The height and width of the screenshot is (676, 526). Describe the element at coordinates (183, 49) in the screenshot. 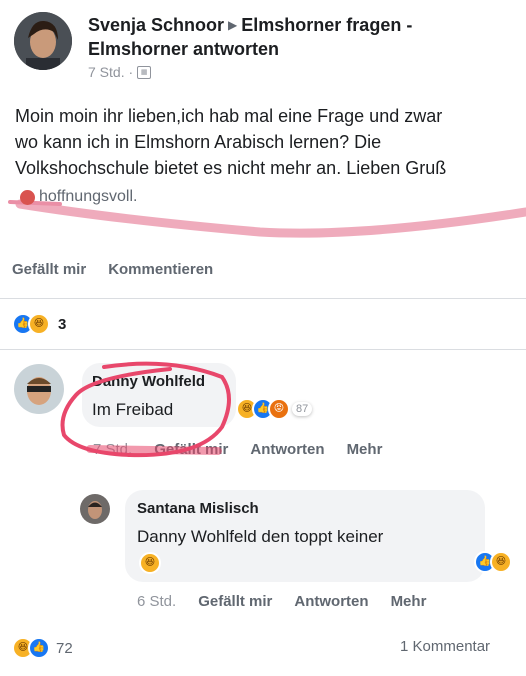

I see `post-group-name-line2: Elmshorner antworten` at that location.